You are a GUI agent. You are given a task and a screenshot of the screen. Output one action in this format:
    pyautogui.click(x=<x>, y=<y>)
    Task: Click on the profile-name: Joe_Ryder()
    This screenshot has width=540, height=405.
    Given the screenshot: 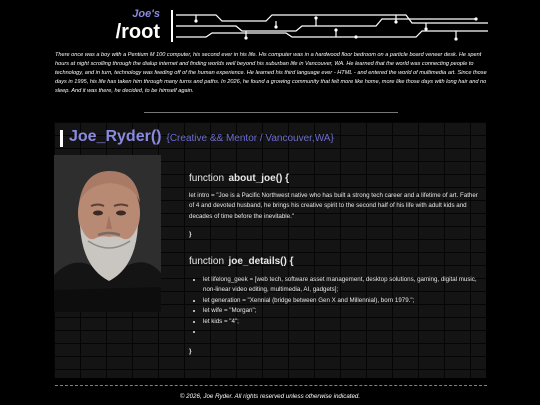 What is the action you would take?
    pyautogui.click(x=115, y=136)
    